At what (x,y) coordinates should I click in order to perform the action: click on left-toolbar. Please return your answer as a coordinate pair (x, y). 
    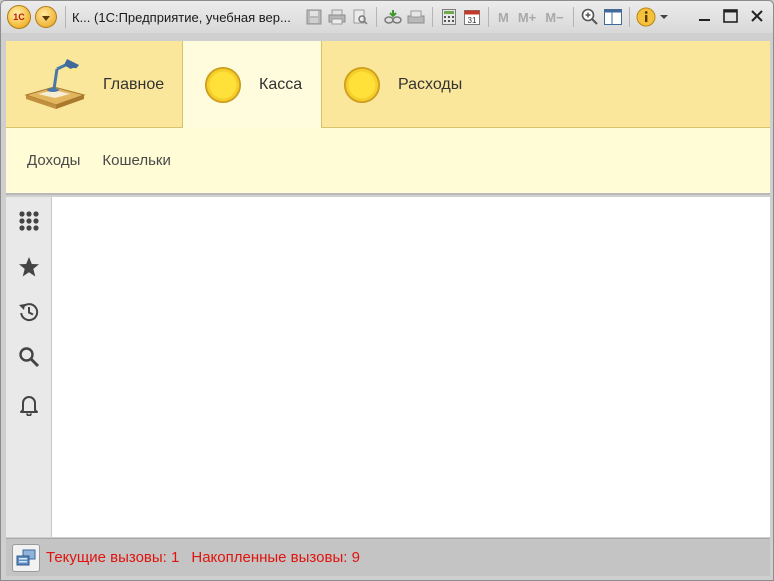
    Looking at the image, I should click on (29, 367).